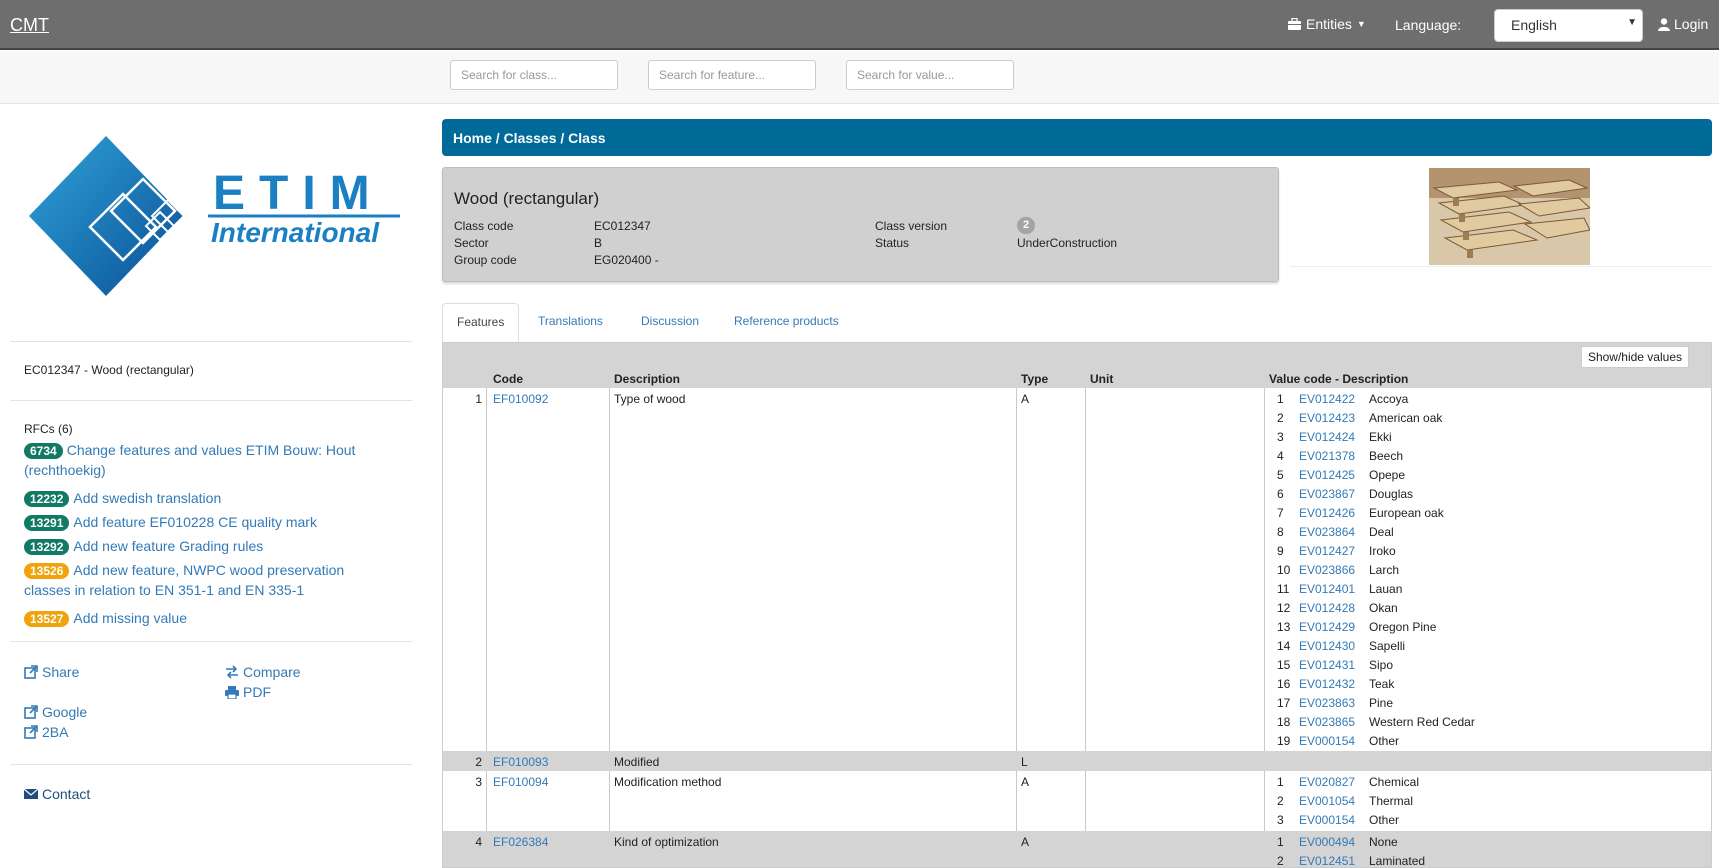  Describe the element at coordinates (520, 399) in the screenshot. I see `feature-code-link: EF010092` at that location.